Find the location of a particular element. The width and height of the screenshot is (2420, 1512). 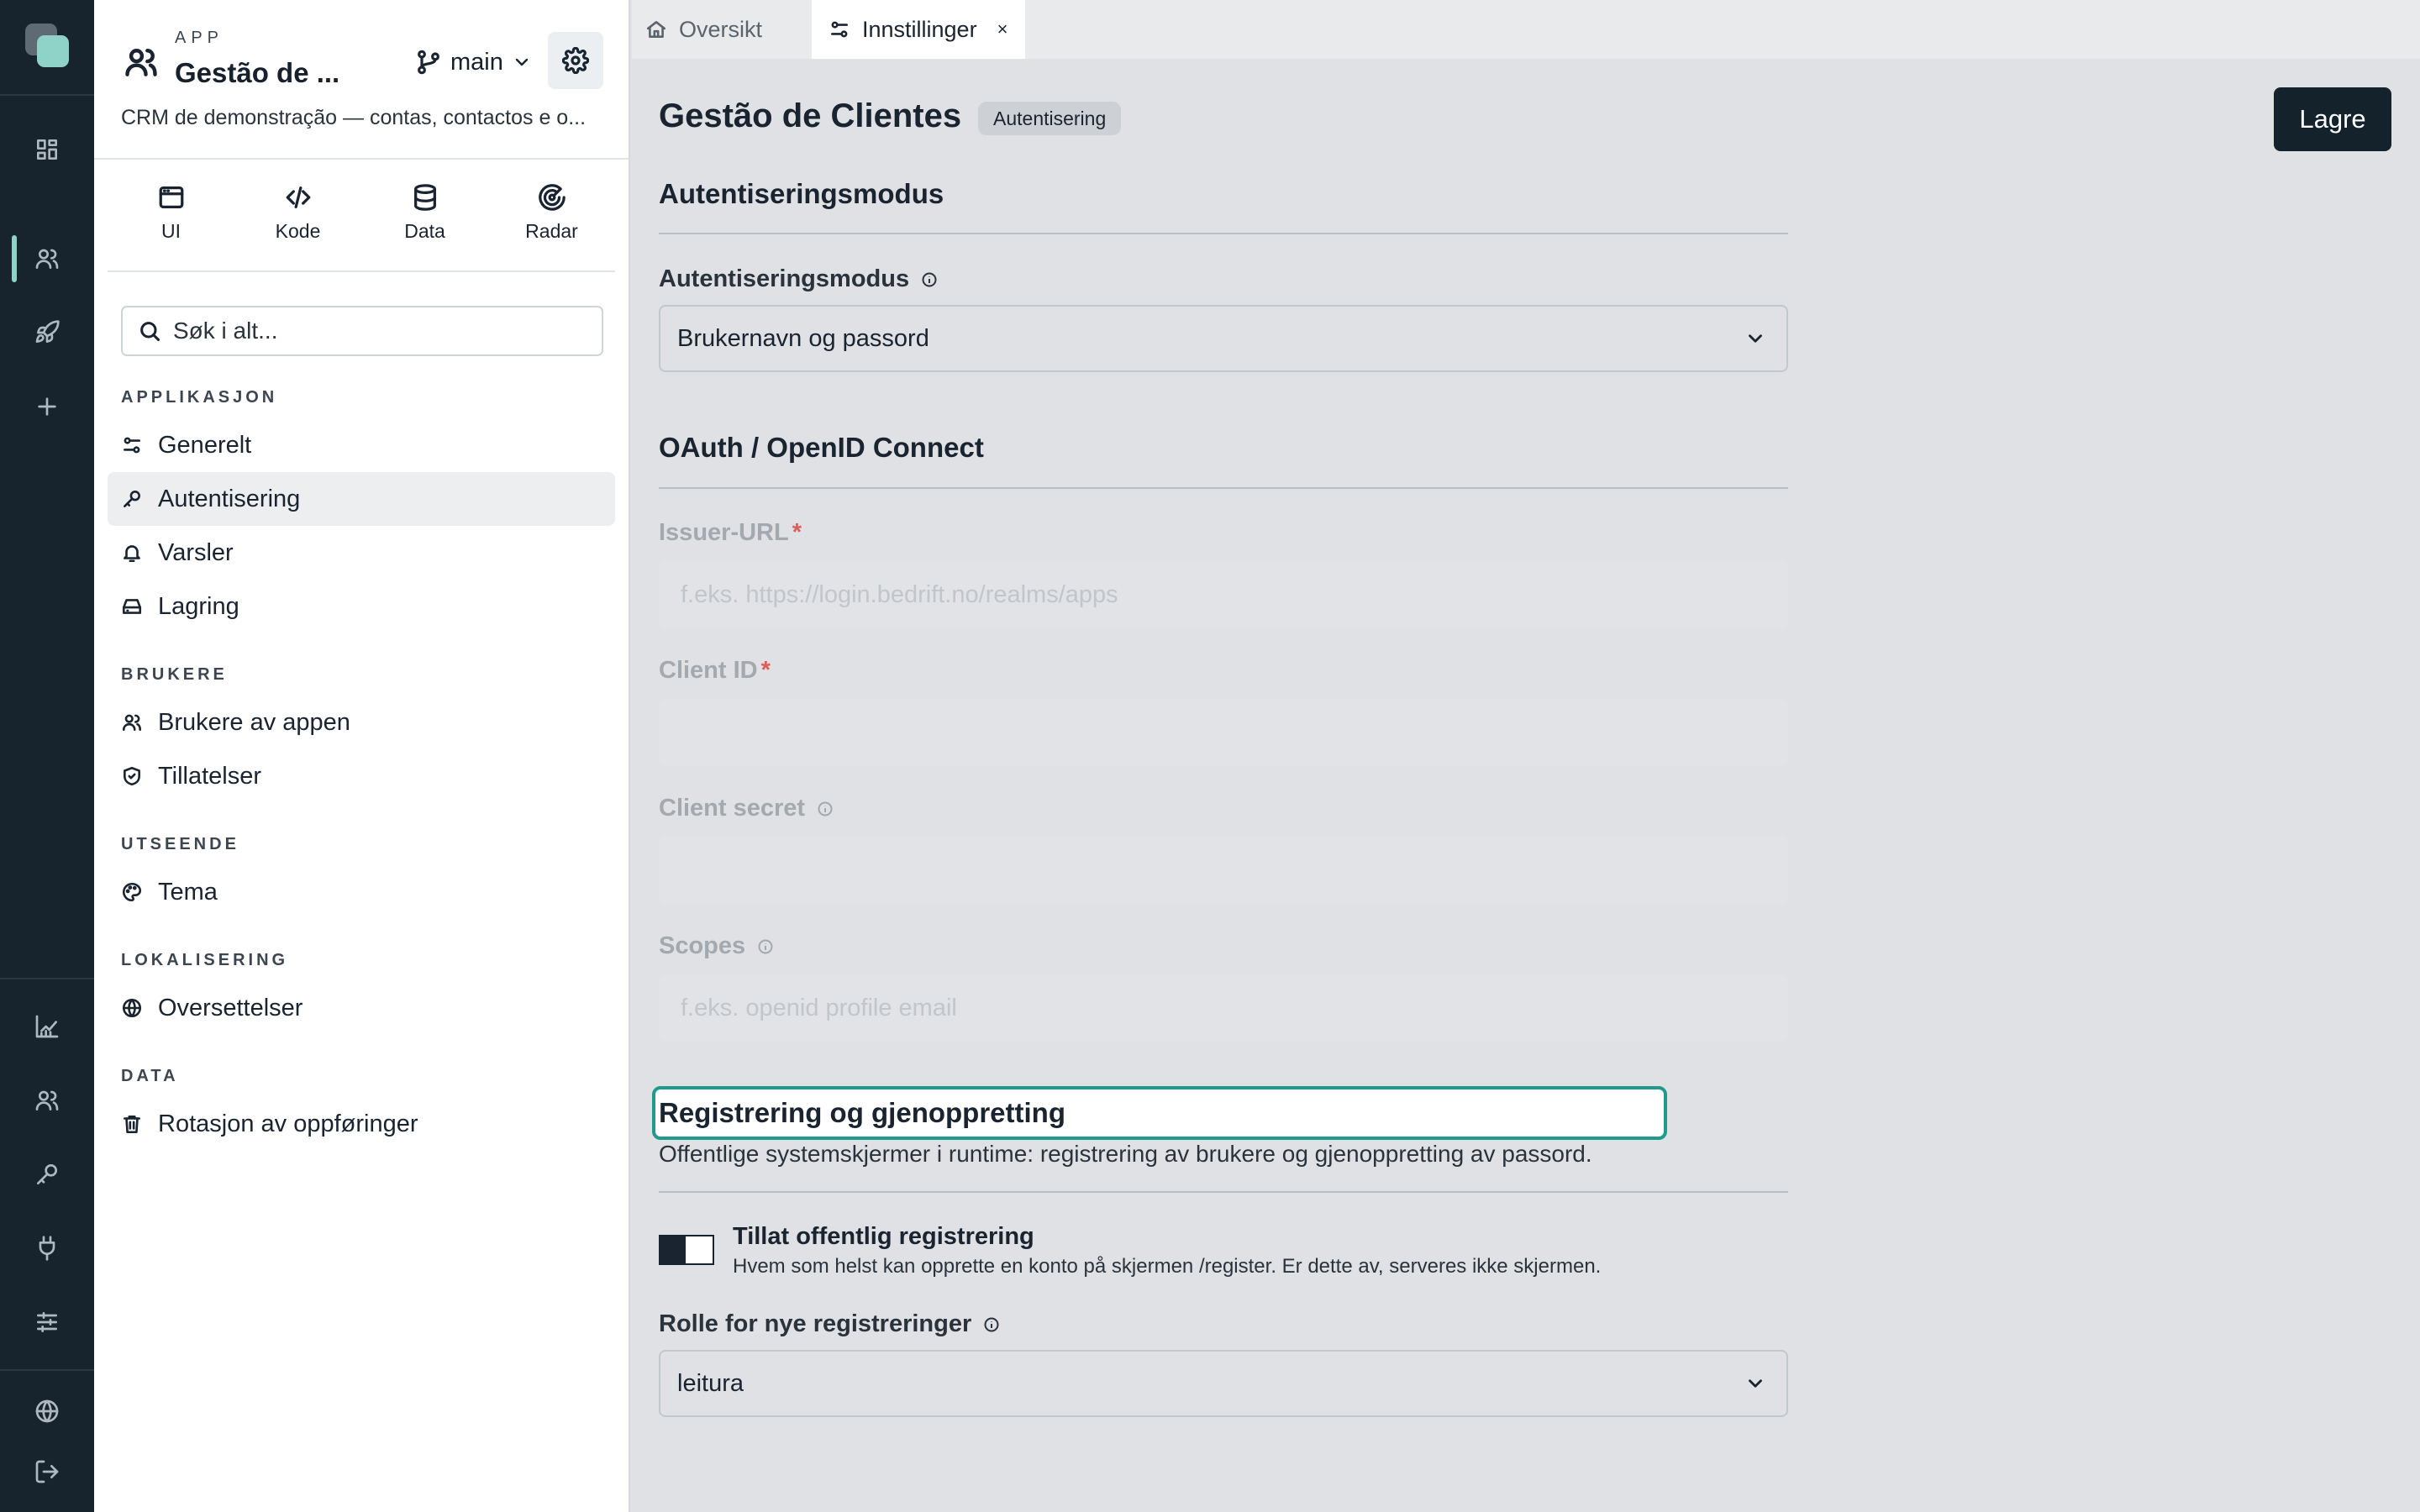

auth-mode-label: Autentiseringsmodus is located at coordinates (798, 279).